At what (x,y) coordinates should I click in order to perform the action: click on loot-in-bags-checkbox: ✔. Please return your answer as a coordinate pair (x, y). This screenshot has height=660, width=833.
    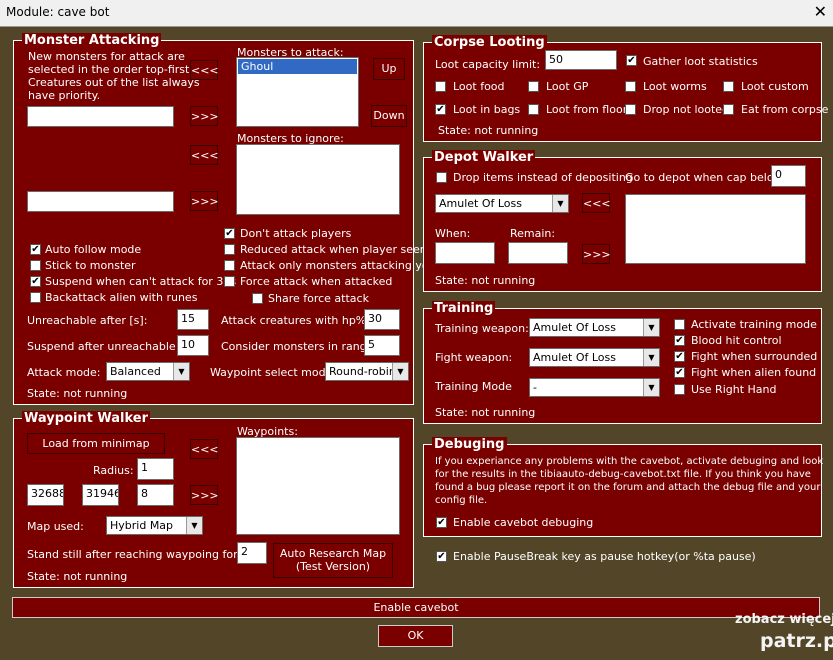
    Looking at the image, I should click on (440, 109).